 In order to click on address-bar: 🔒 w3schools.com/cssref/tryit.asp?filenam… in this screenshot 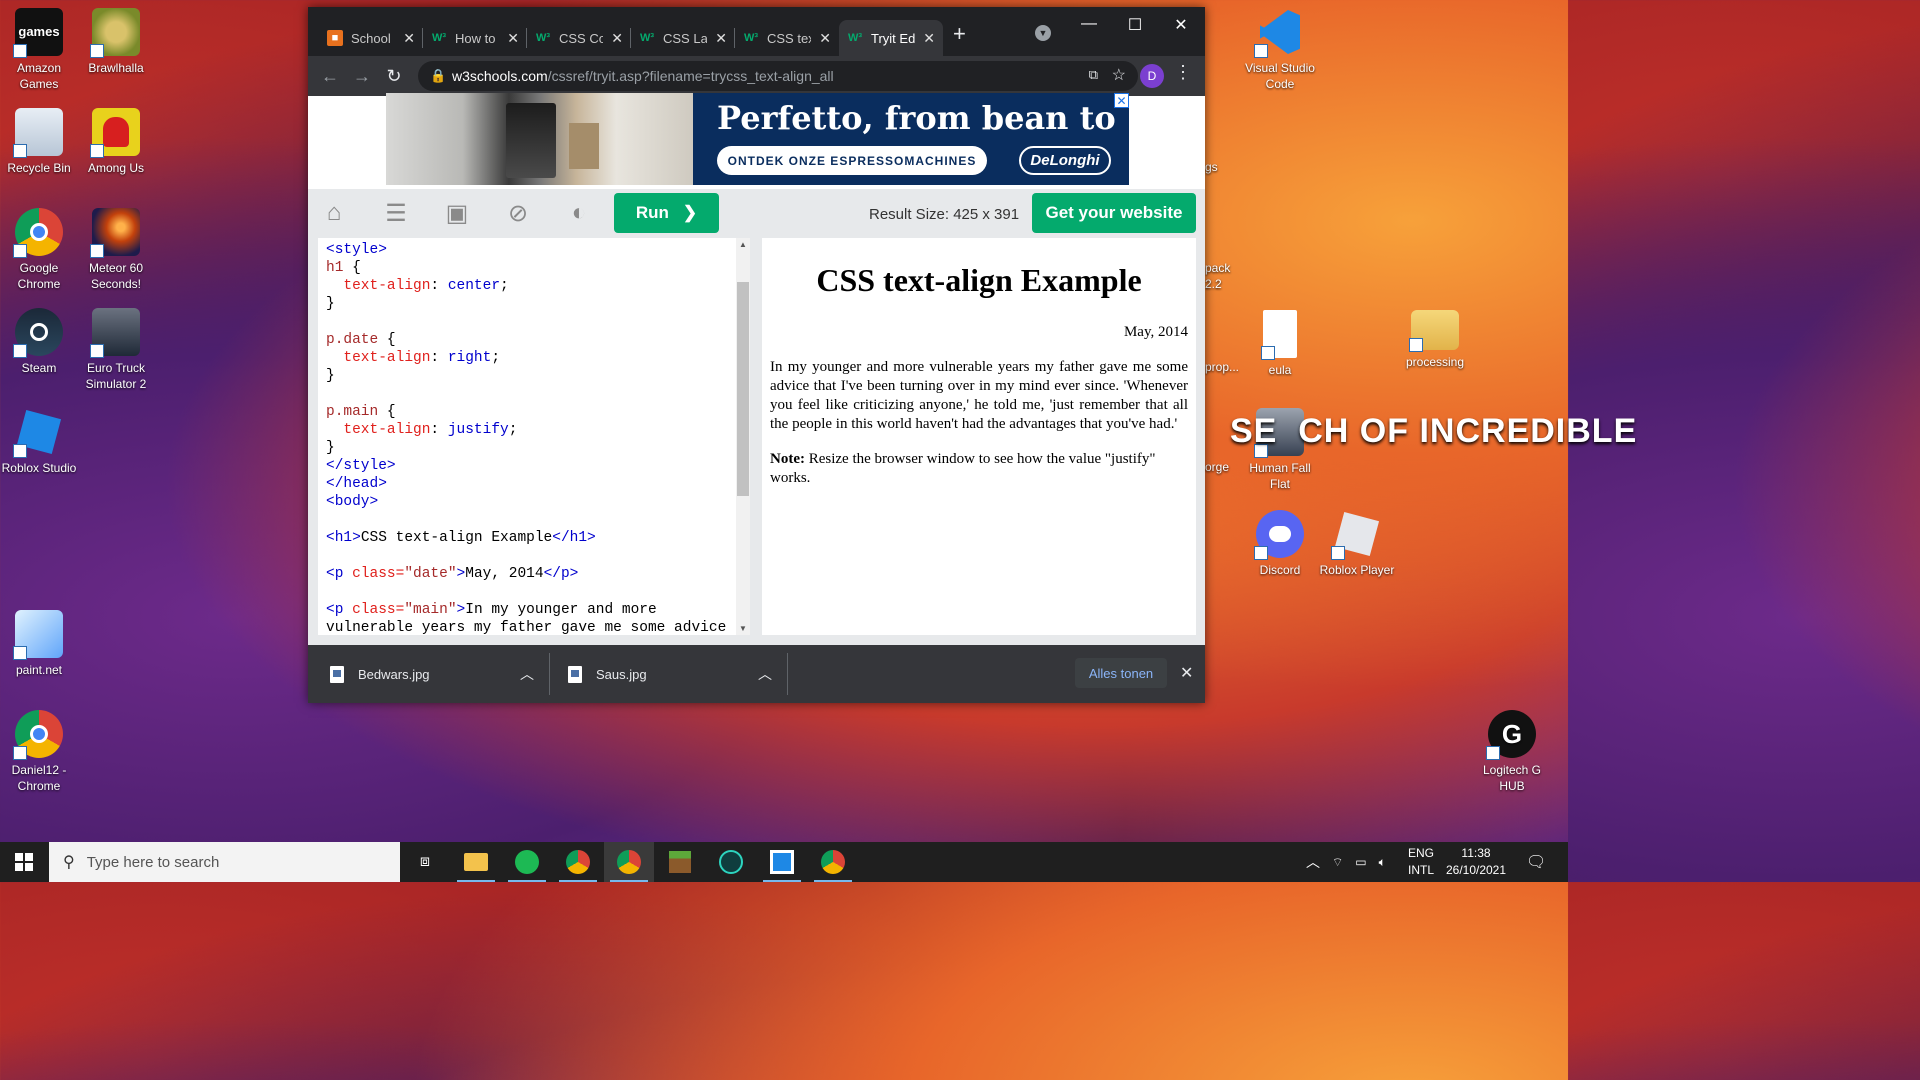, I will do `click(778, 76)`.